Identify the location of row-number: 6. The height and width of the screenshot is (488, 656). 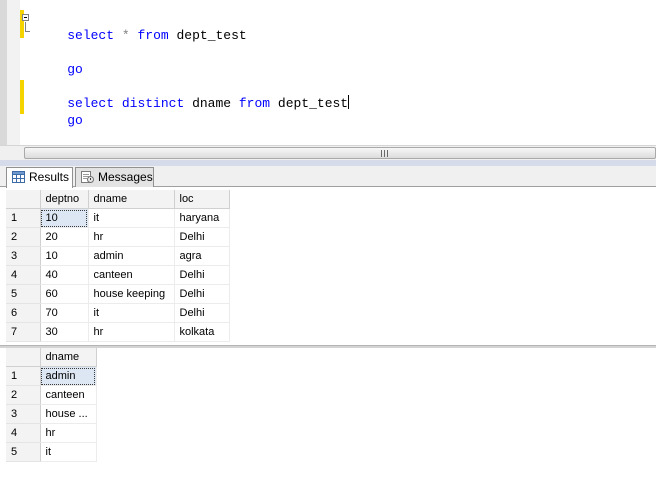
(23, 313).